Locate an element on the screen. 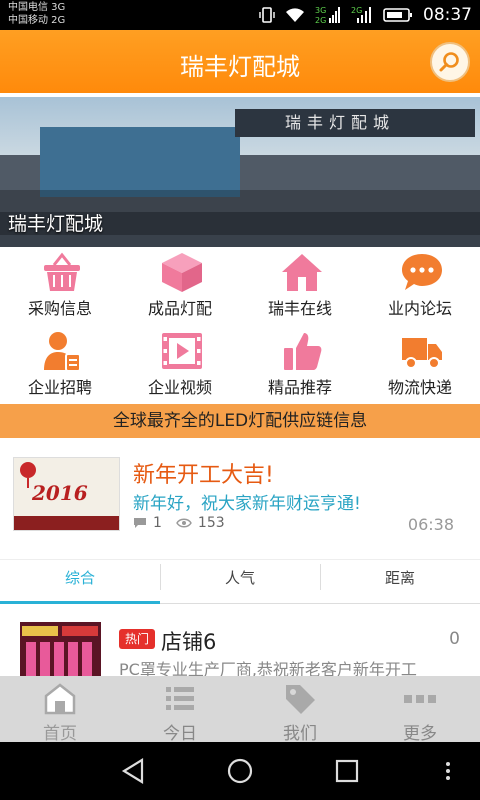 This screenshot has height=800, width=480. home-circle-icon is located at coordinates (240, 771).